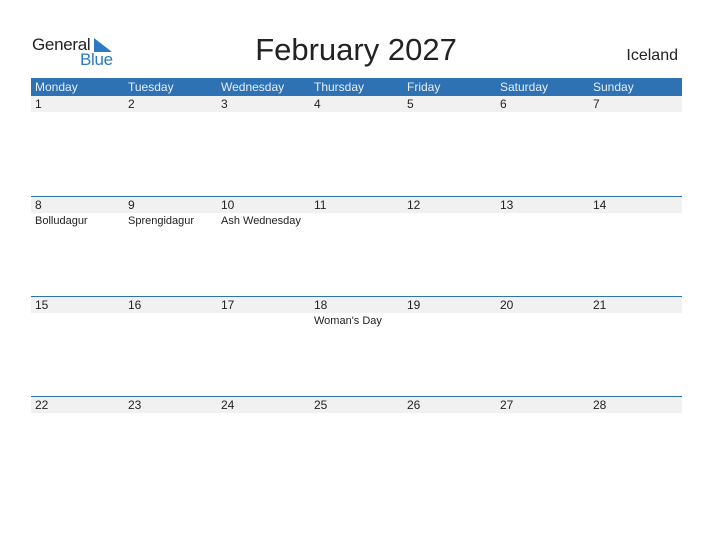 The height and width of the screenshot is (550, 712). What do you see at coordinates (38, 205) in the screenshot?
I see `day-number: 8` at bounding box center [38, 205].